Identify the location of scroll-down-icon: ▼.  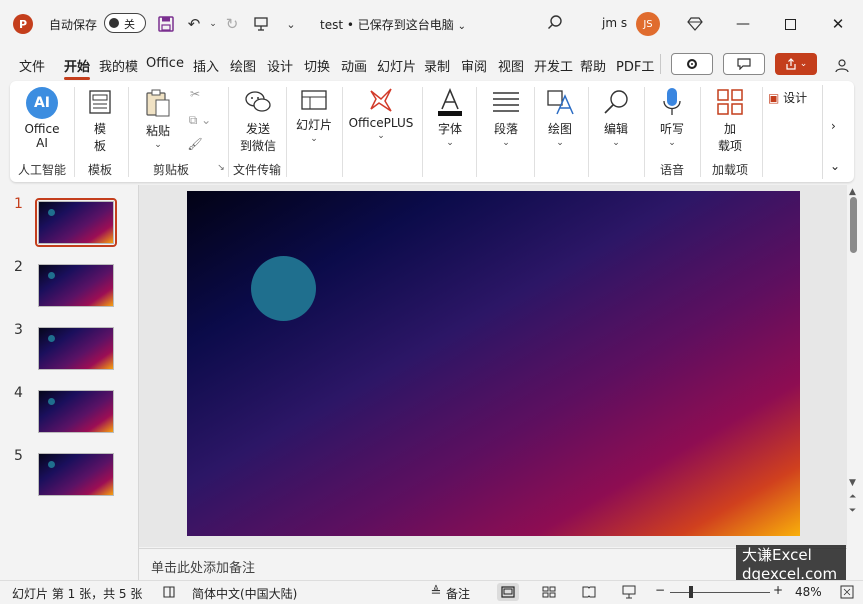
(852, 483).